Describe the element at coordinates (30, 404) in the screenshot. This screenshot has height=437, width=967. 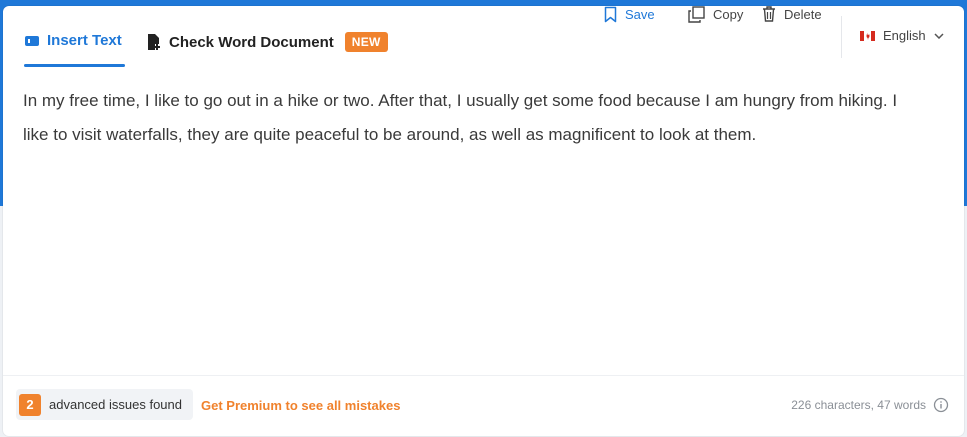
I see `issues-count-badge: 2` at that location.